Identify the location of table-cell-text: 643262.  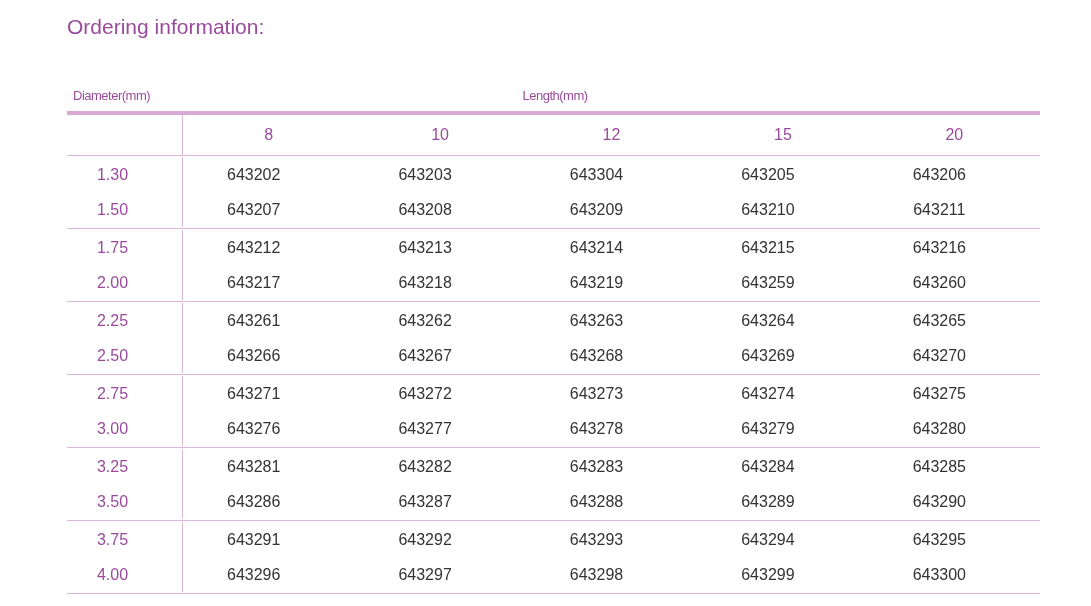
(425, 320).